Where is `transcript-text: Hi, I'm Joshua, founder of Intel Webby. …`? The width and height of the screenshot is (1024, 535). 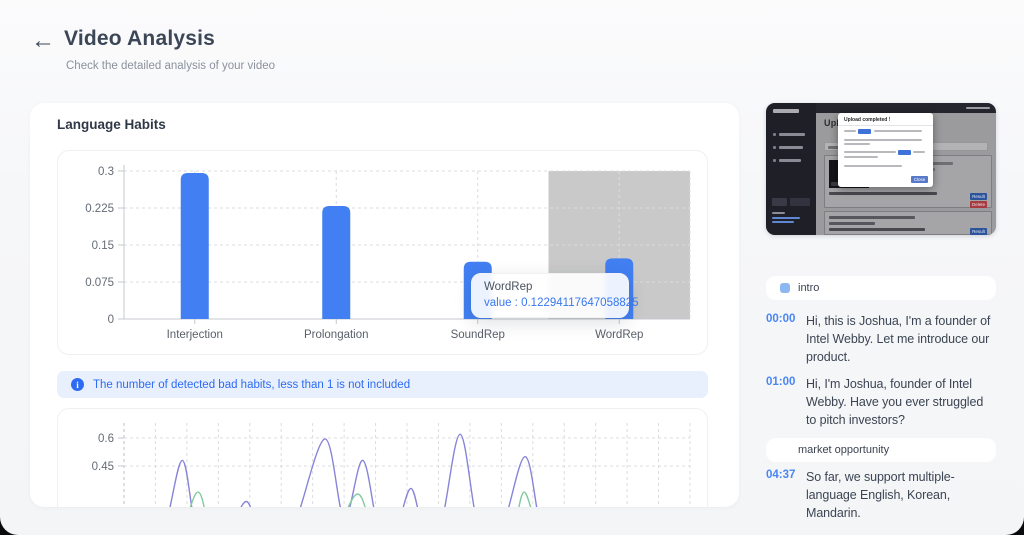
transcript-text: Hi, I'm Joshua, founder of Intel Webby. … is located at coordinates (895, 402).